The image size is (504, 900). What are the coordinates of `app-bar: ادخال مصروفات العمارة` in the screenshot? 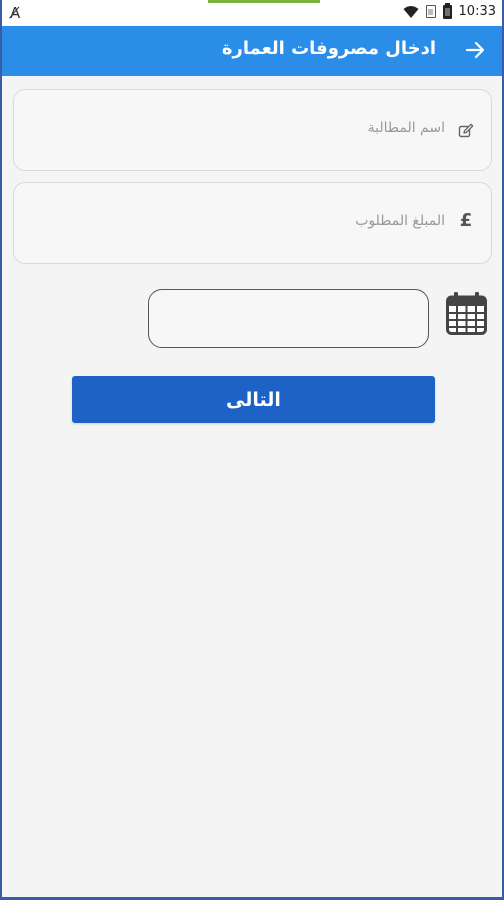 It's located at (252, 51).